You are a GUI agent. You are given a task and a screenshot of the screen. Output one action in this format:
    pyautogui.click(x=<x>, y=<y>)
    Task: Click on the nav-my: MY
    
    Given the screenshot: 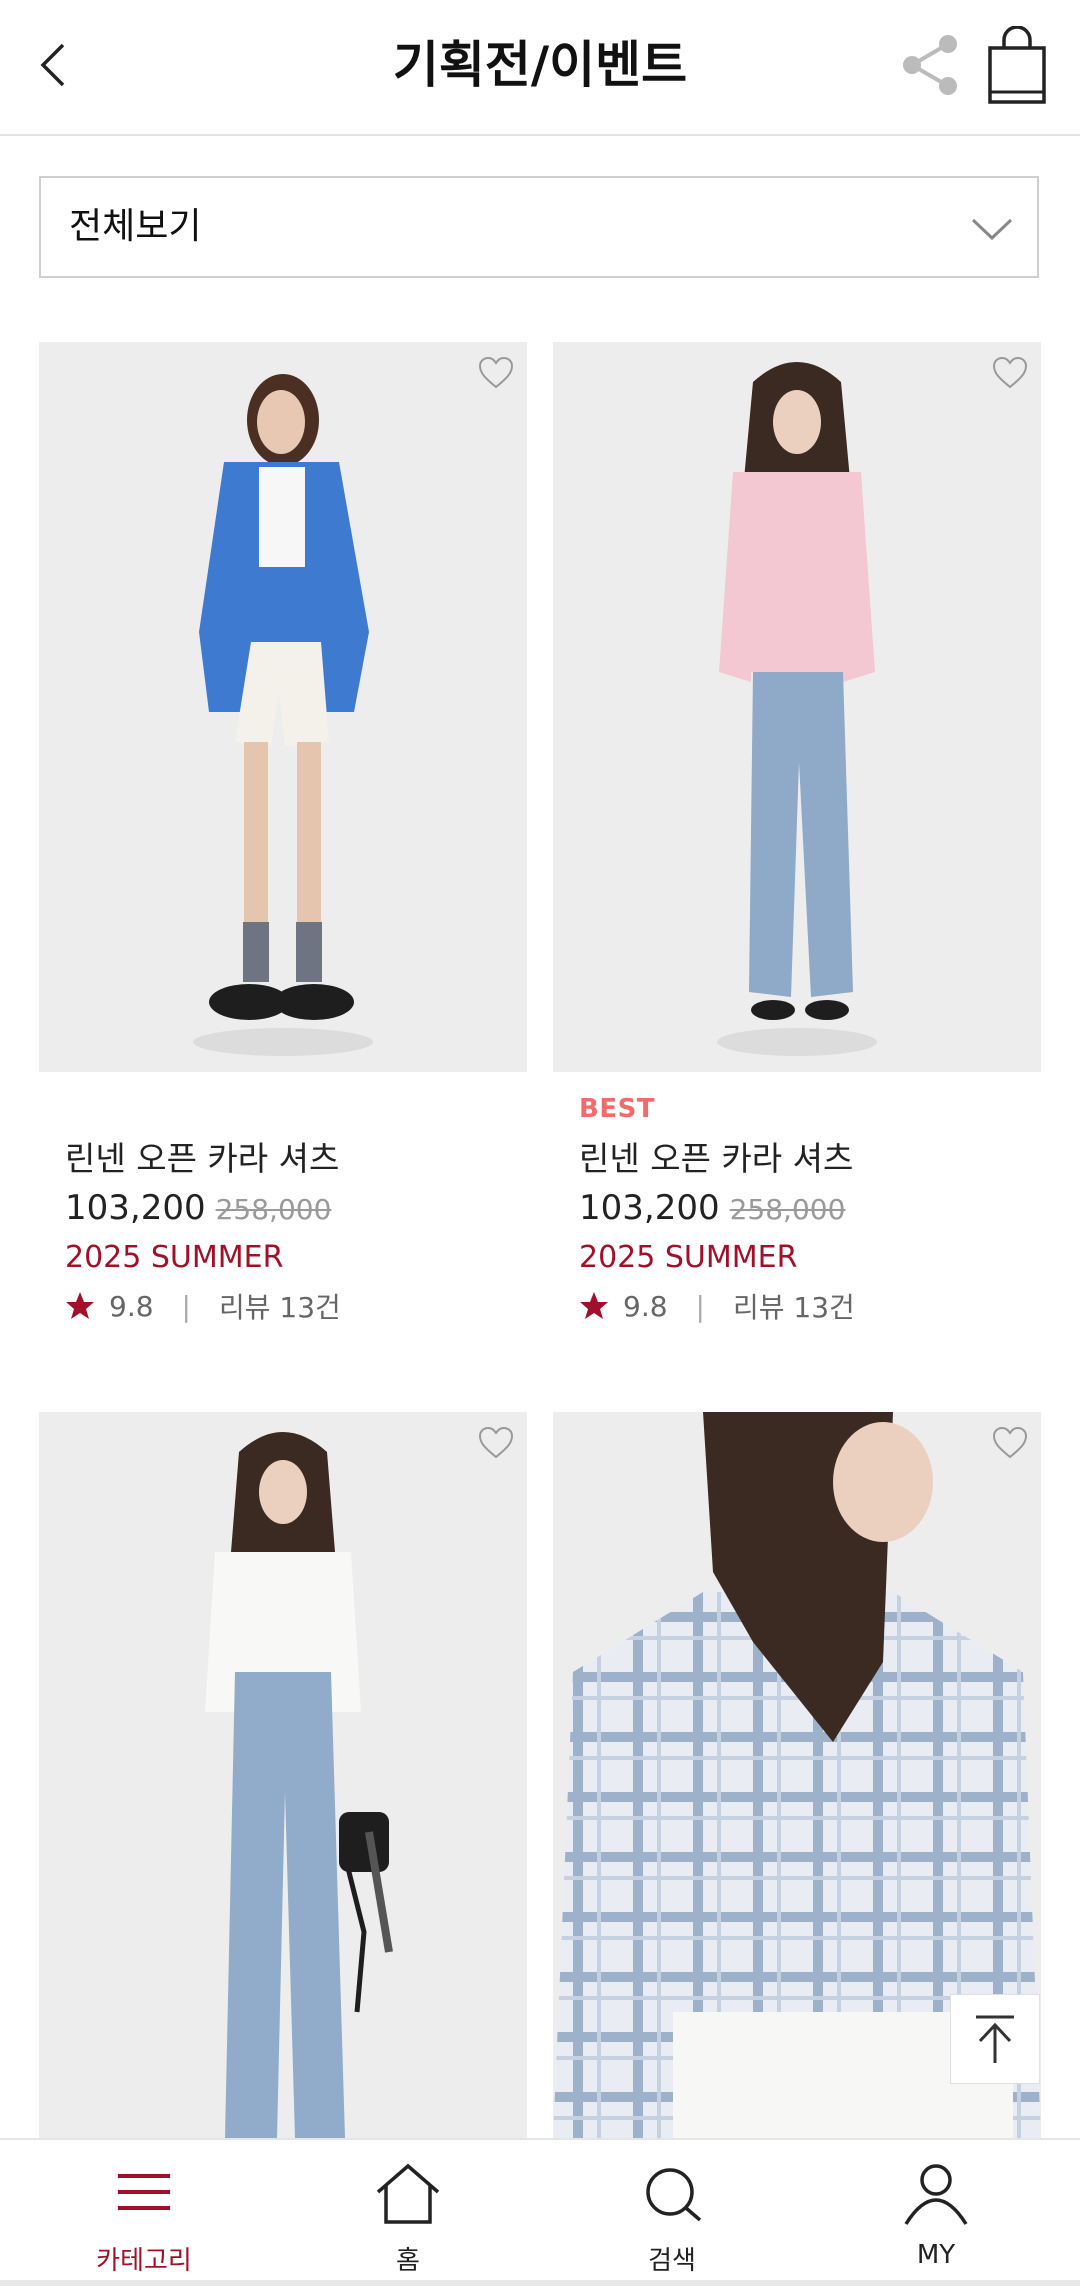 What is the action you would take?
    pyautogui.click(x=936, y=2213)
    